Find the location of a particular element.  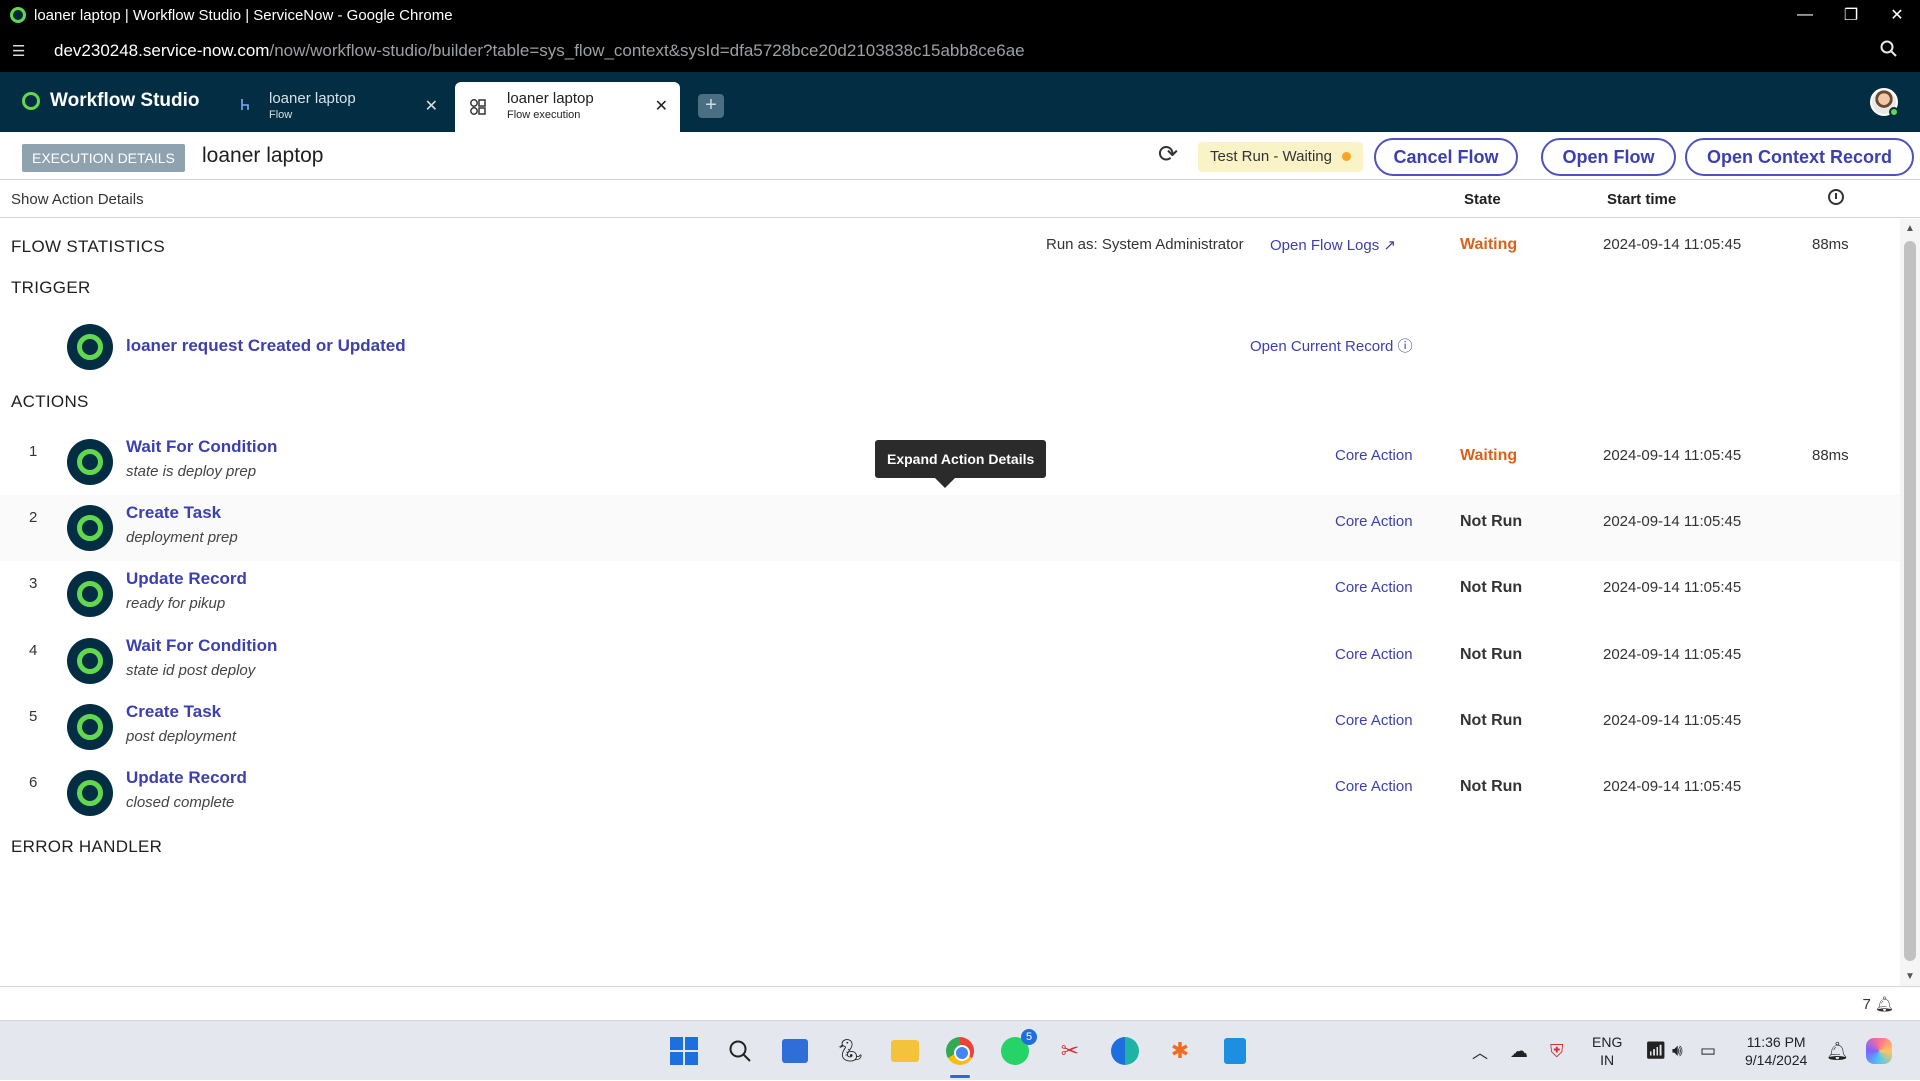

chrome-icon is located at coordinates (960, 1051).